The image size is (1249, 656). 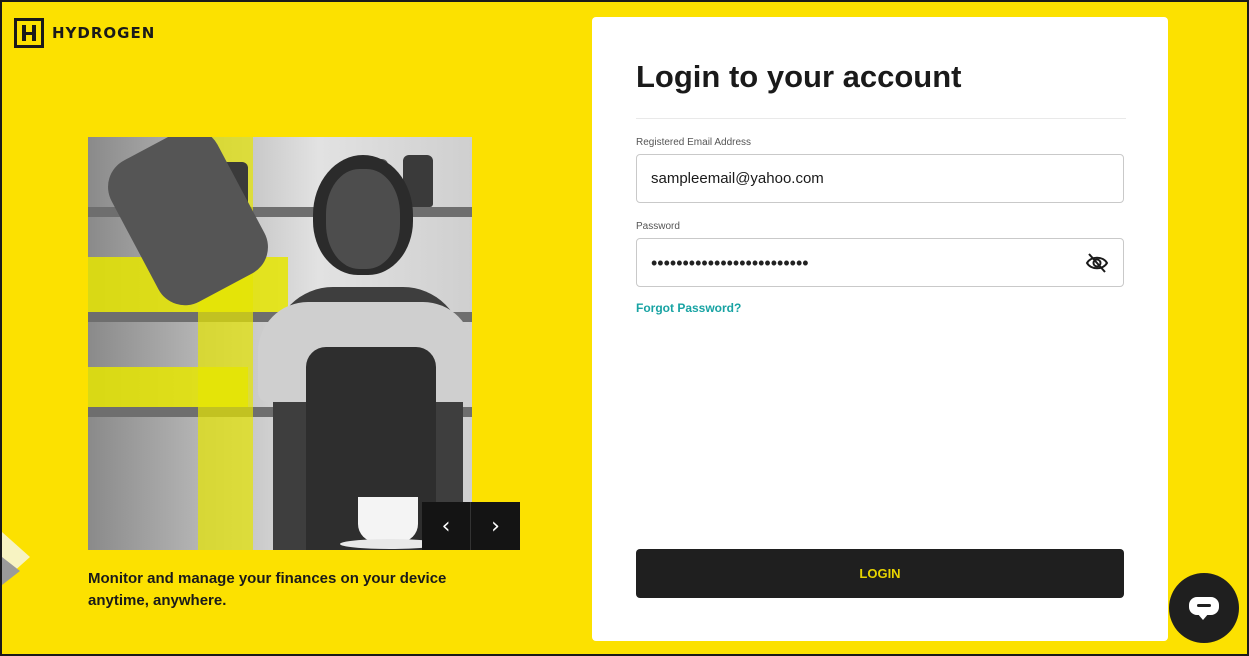 I want to click on corner-decoration-shade, so click(x=11, y=571).